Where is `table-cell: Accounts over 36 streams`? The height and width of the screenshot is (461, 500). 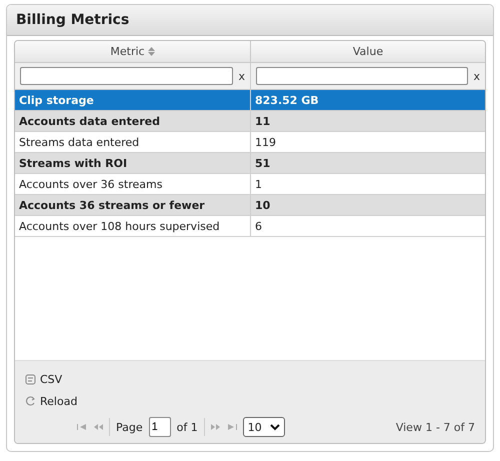 table-cell: Accounts over 36 streams is located at coordinates (133, 184).